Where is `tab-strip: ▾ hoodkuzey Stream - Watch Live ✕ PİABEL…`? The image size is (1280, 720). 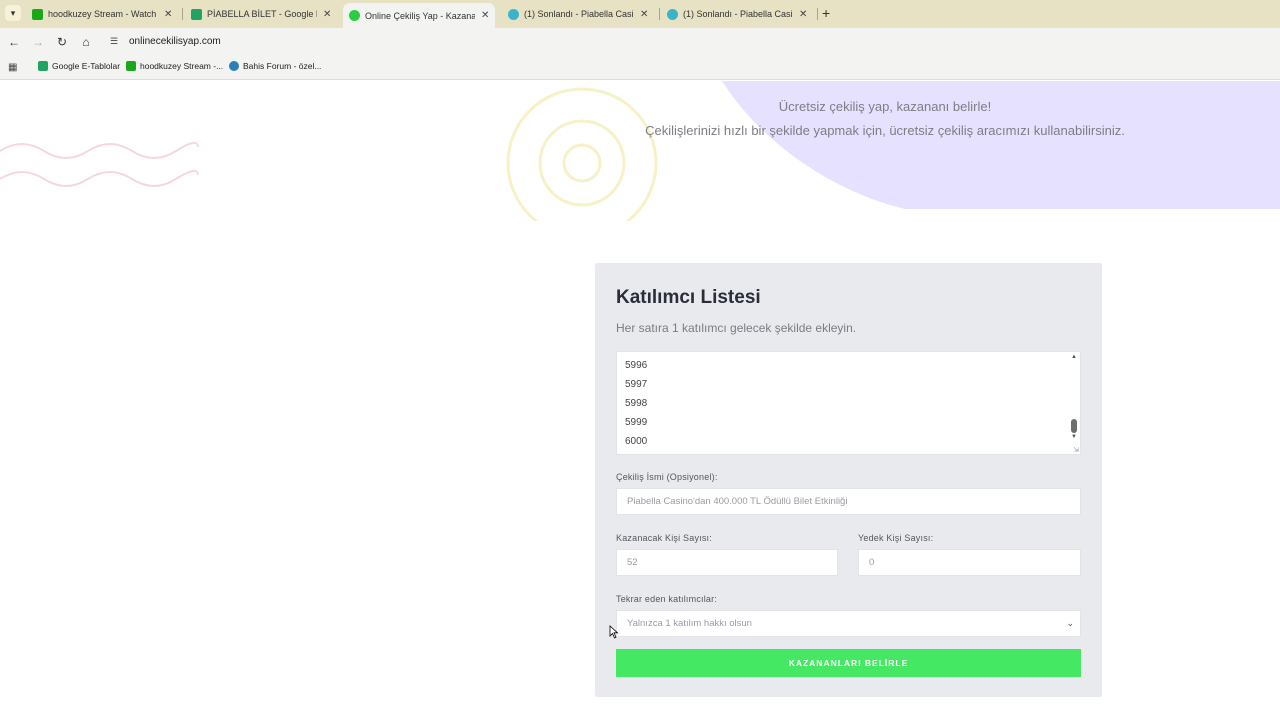 tab-strip: ▾ hoodkuzey Stream - Watch Live ✕ PİABEL… is located at coordinates (640, 14).